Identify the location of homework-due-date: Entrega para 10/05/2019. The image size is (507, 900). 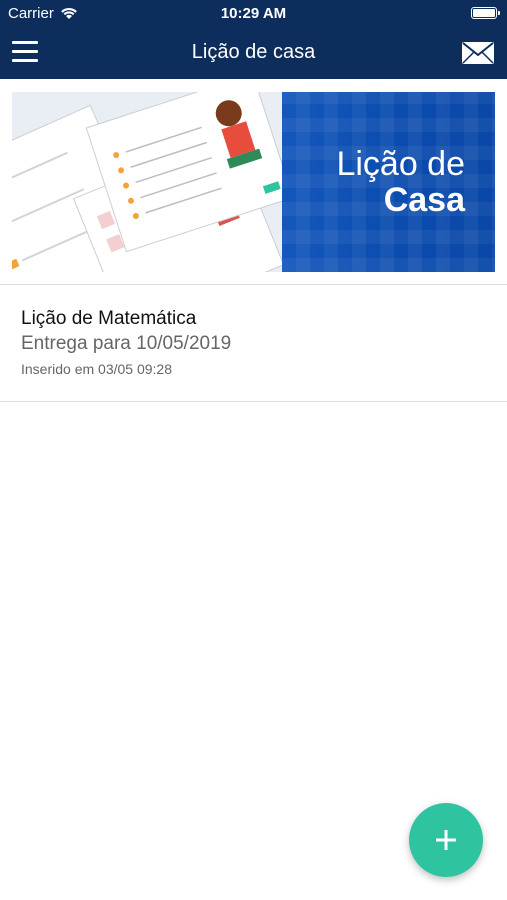
(126, 343).